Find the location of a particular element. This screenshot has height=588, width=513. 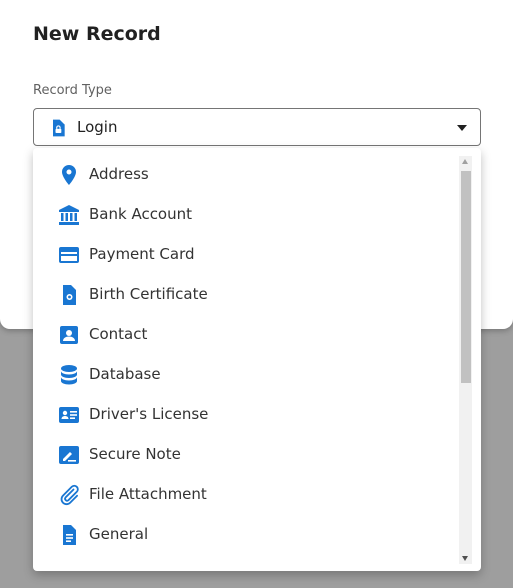

contact-icon is located at coordinates (69, 335).